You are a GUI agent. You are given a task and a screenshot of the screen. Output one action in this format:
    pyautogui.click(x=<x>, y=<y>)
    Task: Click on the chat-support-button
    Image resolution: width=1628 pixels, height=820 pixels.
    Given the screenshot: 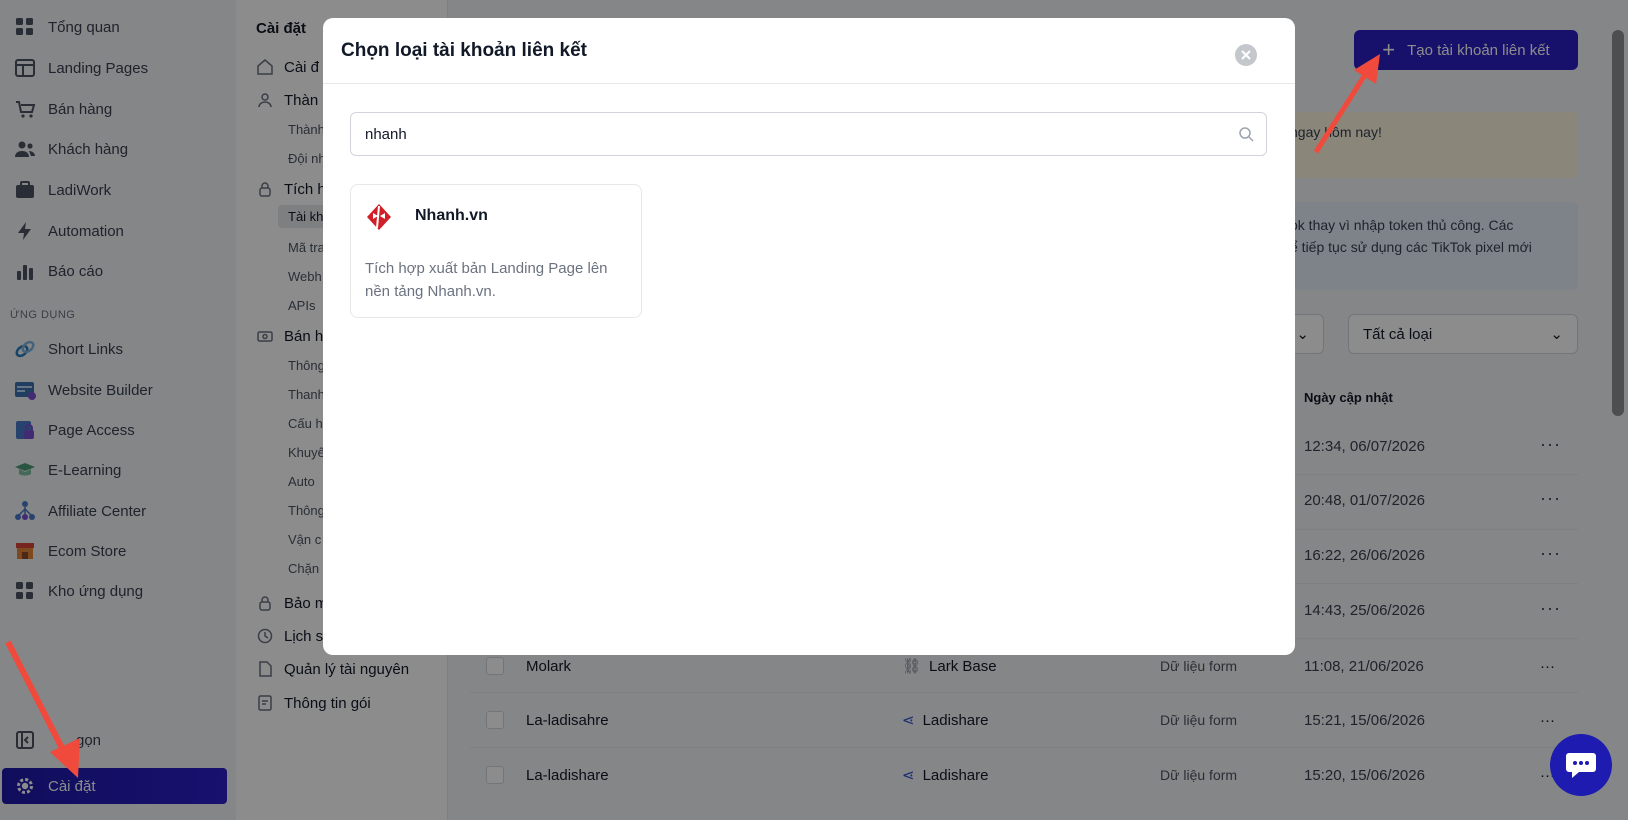 What is the action you would take?
    pyautogui.click(x=1581, y=765)
    